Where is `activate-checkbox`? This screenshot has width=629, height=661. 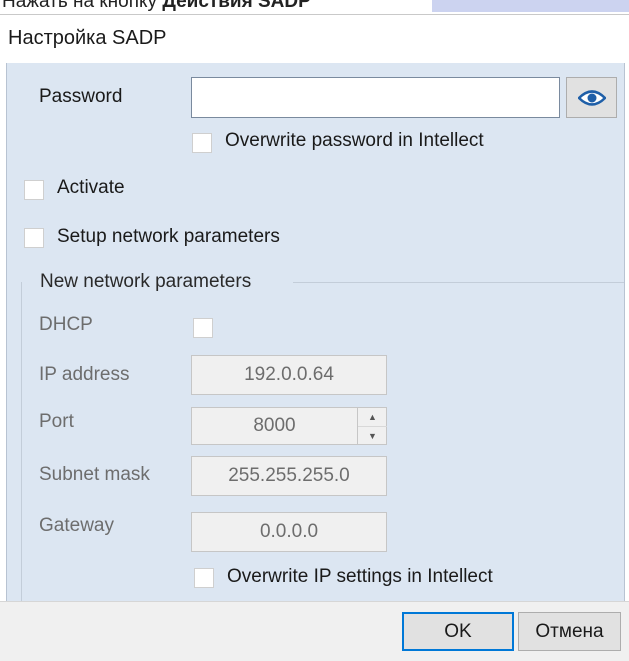 activate-checkbox is located at coordinates (34, 190).